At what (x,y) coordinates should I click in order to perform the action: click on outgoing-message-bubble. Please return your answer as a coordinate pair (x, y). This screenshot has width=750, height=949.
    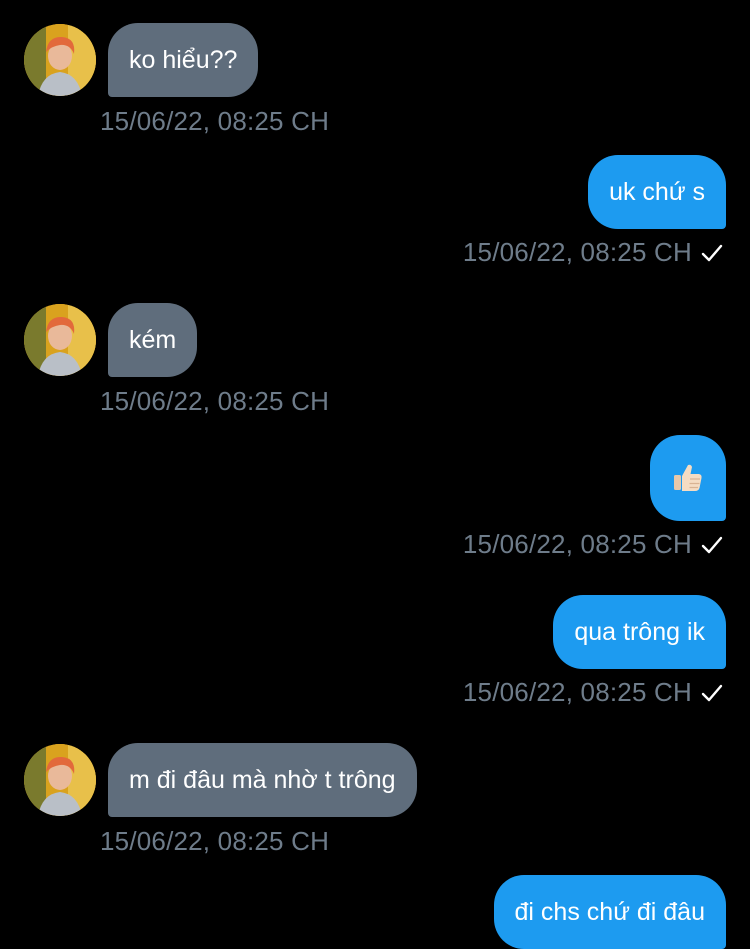
    Looking at the image, I should click on (688, 478).